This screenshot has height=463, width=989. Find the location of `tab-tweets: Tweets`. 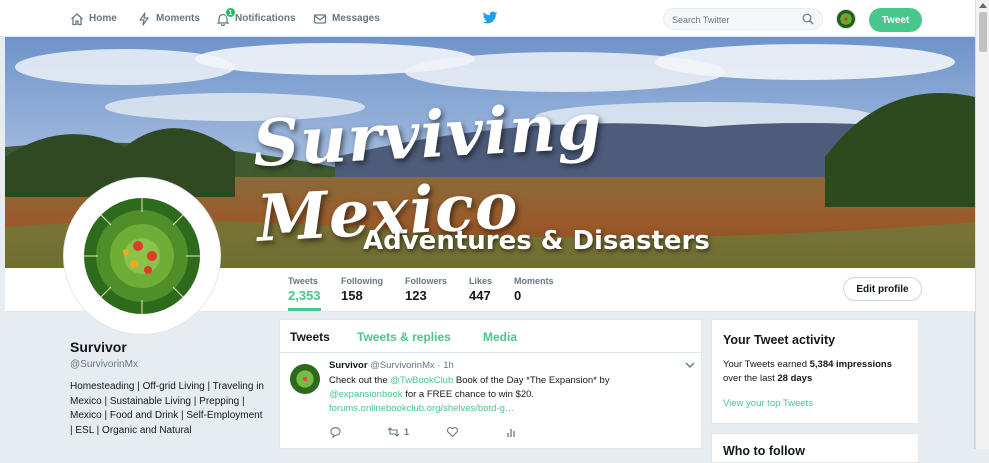

tab-tweets: Tweets is located at coordinates (310, 337).